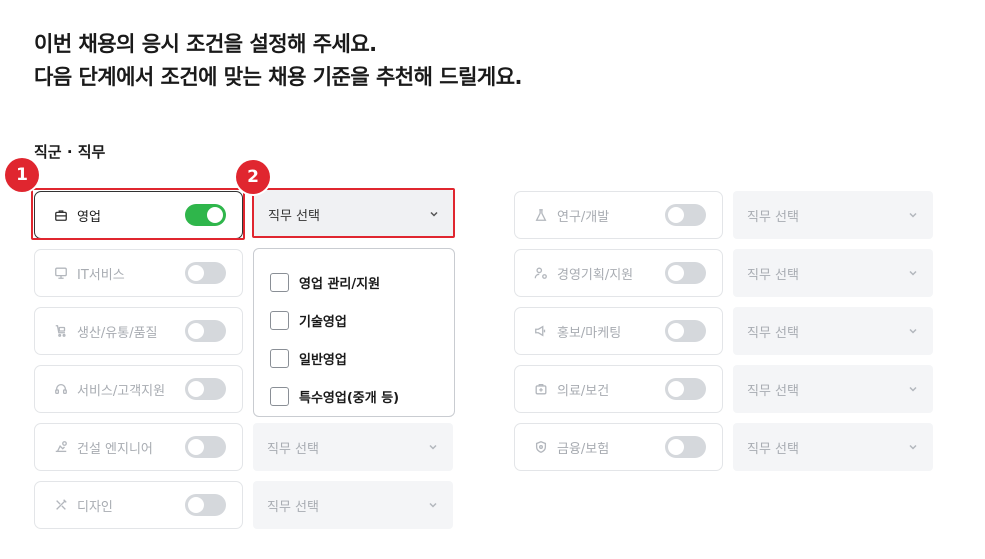  I want to click on category-label: 건설 엔지니어, so click(115, 449).